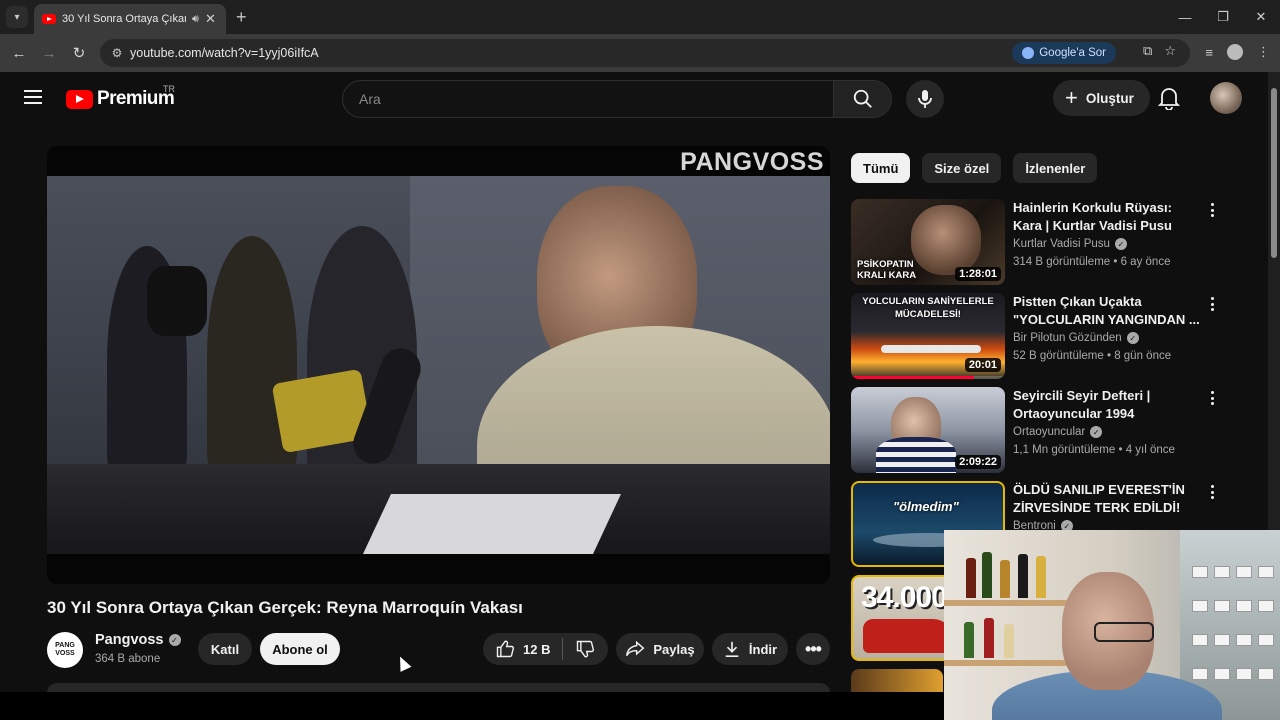  Describe the element at coordinates (1170, 51) in the screenshot. I see `bookmark-star-icon: ☆` at that location.